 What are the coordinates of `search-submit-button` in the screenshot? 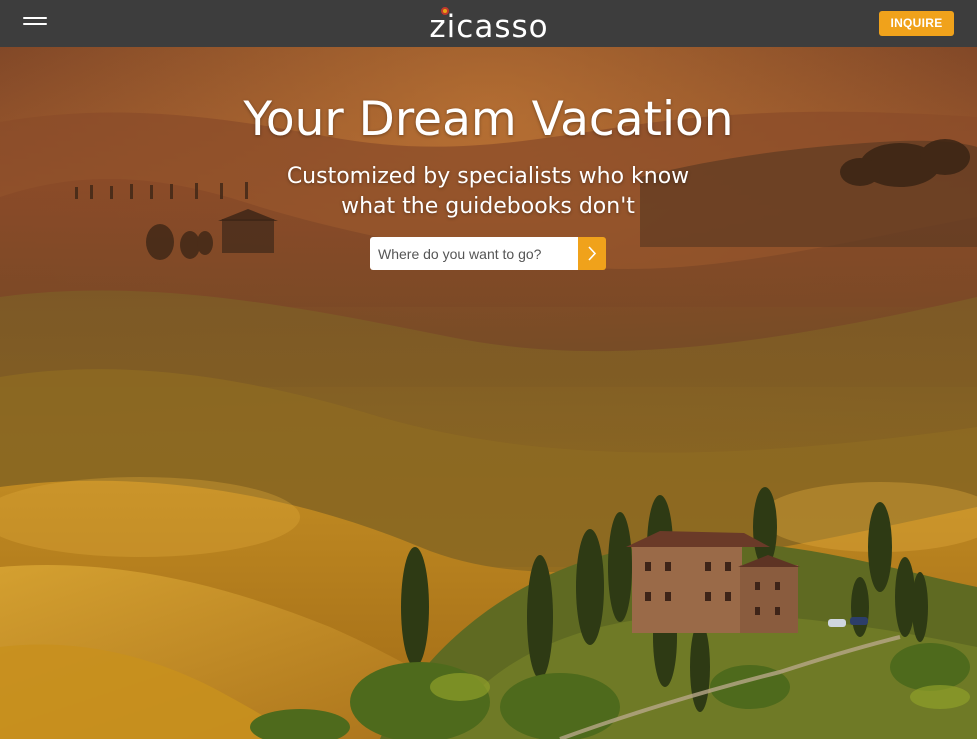 It's located at (592, 253).